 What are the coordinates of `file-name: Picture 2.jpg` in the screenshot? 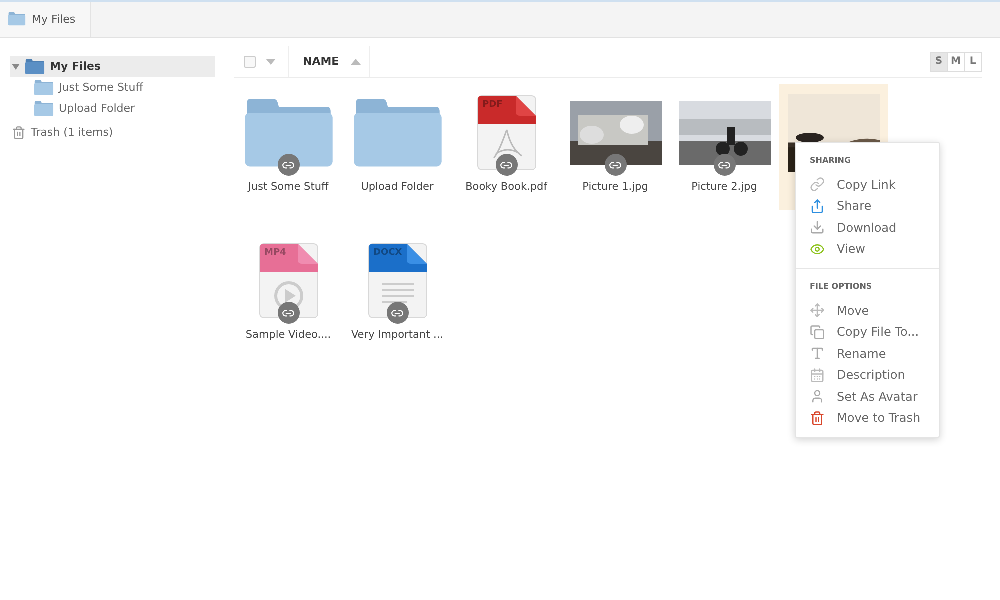 It's located at (725, 187).